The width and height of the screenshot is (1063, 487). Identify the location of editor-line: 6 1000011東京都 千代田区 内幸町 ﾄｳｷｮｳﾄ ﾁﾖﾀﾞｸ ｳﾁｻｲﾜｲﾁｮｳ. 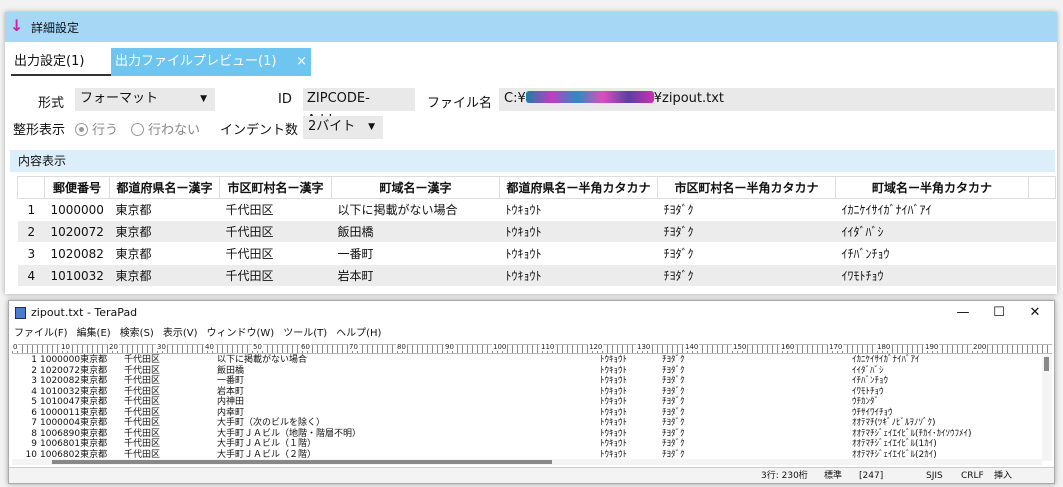
(527, 413).